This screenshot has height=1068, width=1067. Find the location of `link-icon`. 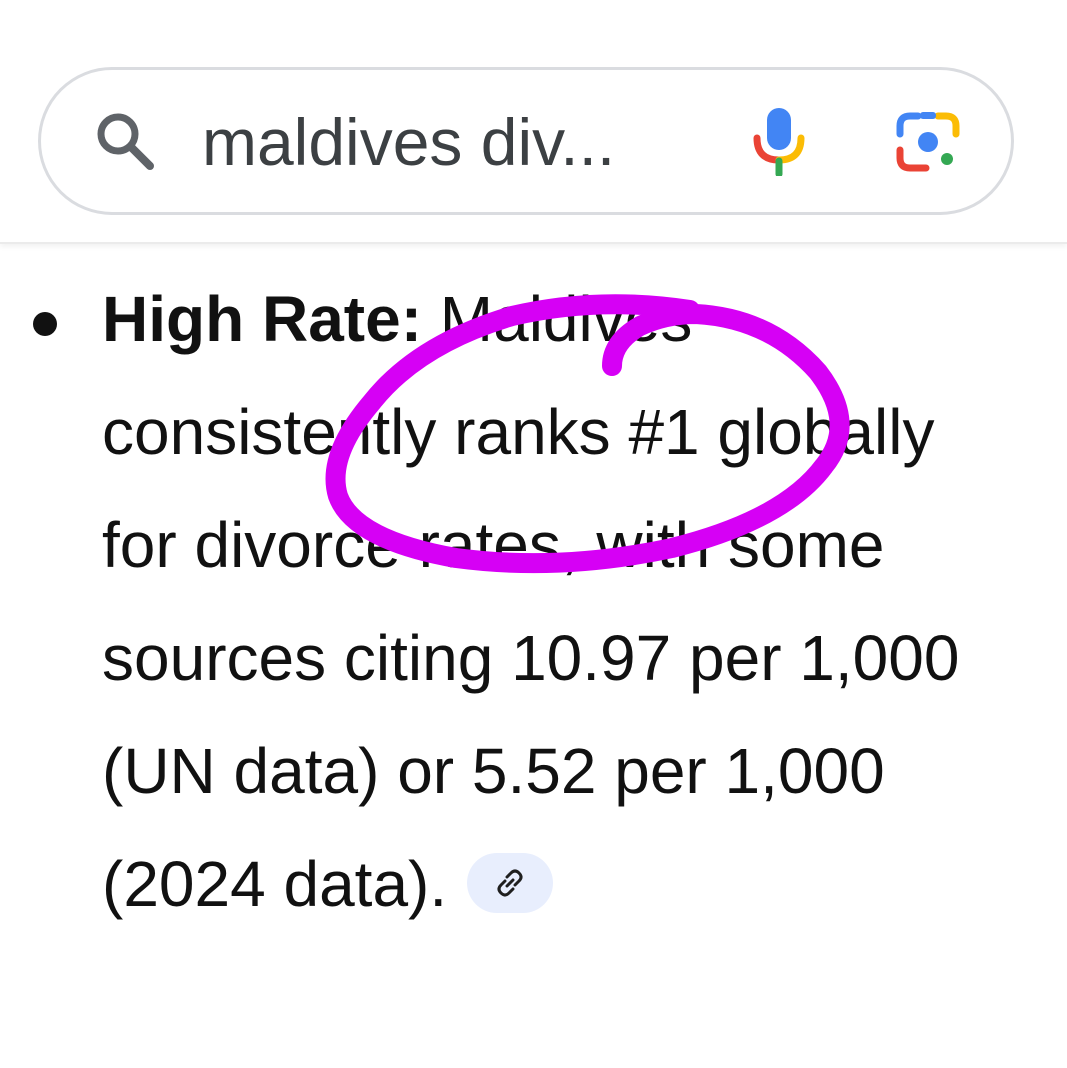

link-icon is located at coordinates (510, 883).